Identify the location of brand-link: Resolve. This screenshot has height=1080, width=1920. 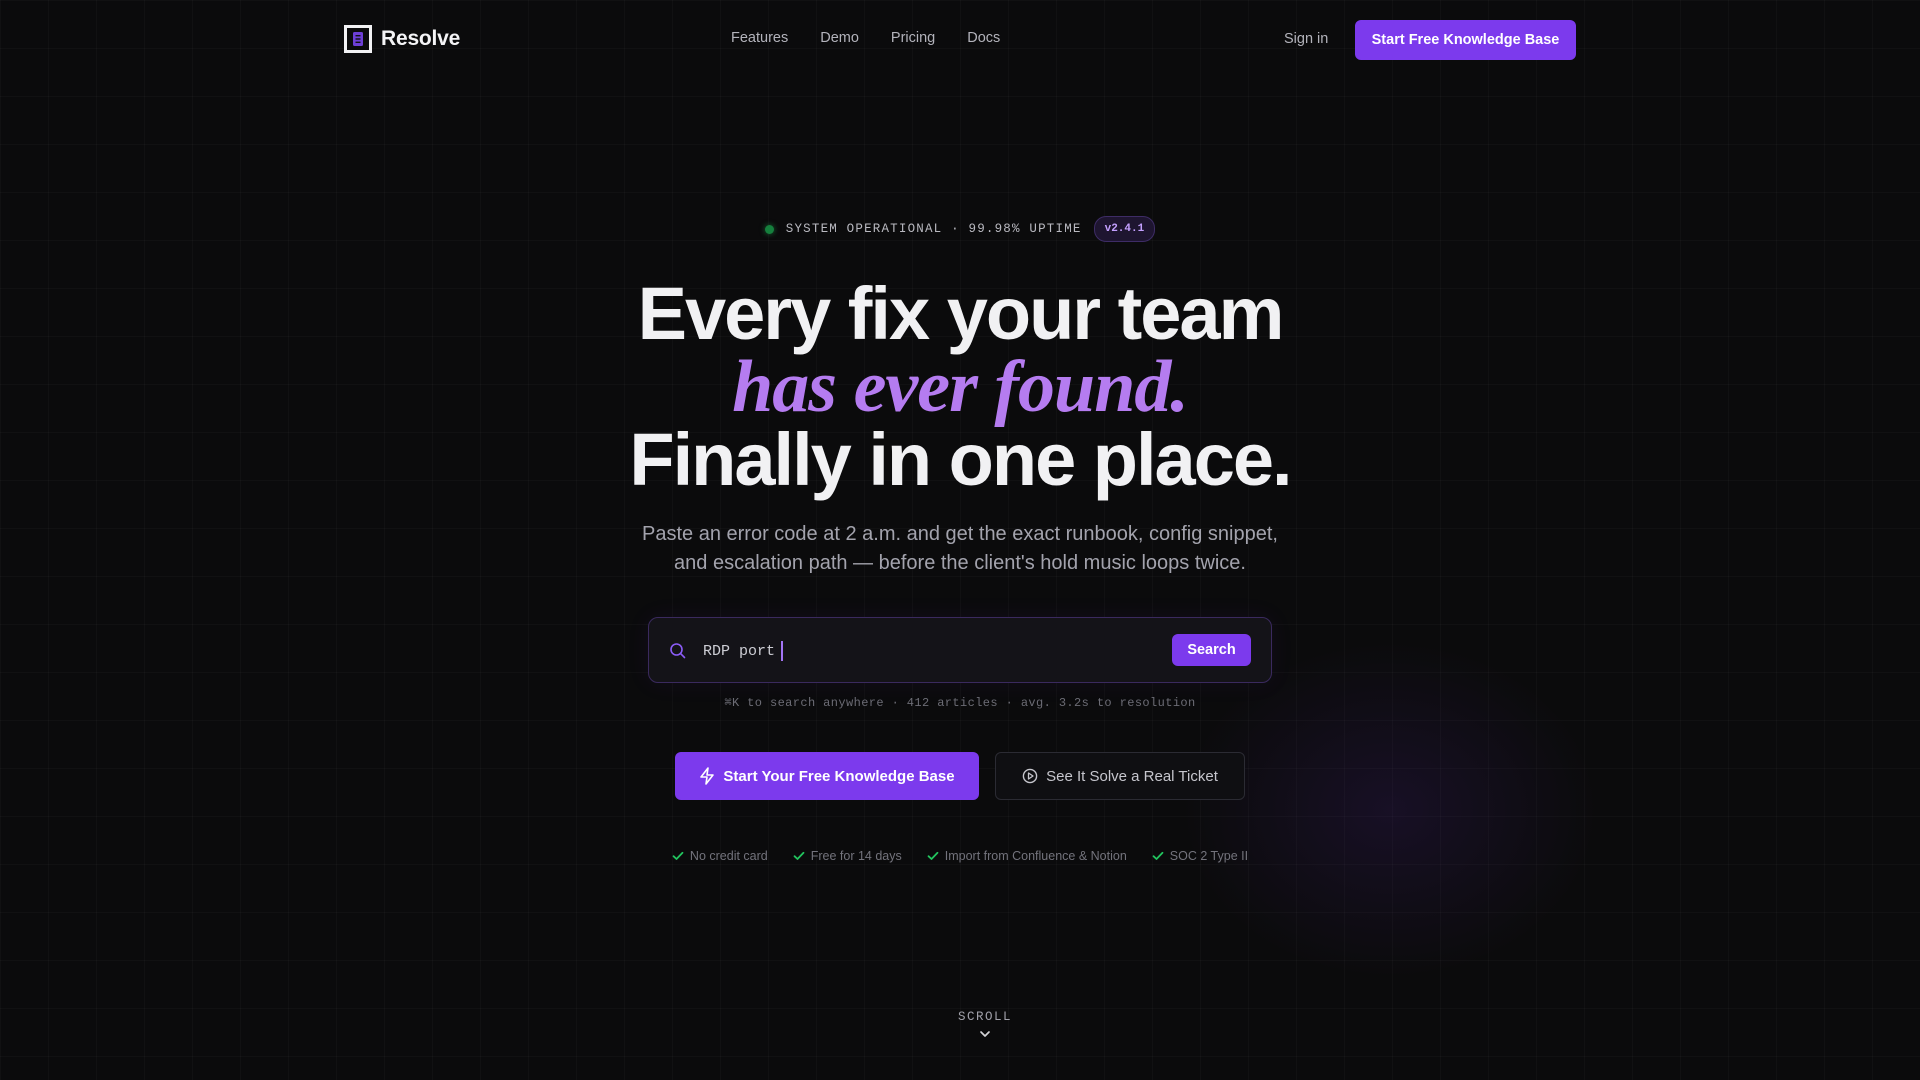
(402, 39).